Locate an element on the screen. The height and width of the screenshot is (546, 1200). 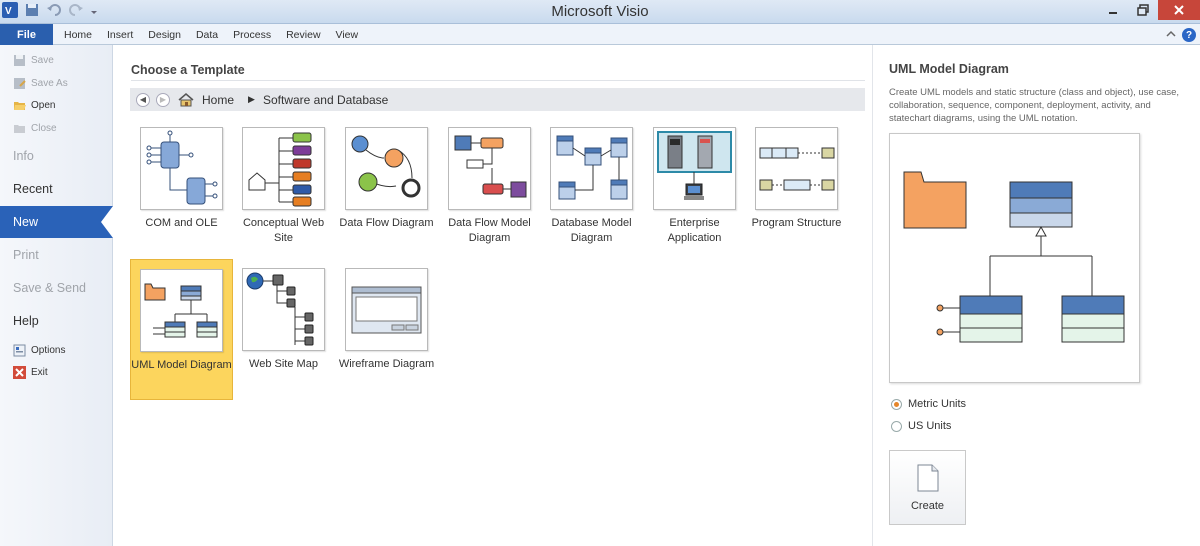
tab-data: Data is located at coordinates (207, 35).